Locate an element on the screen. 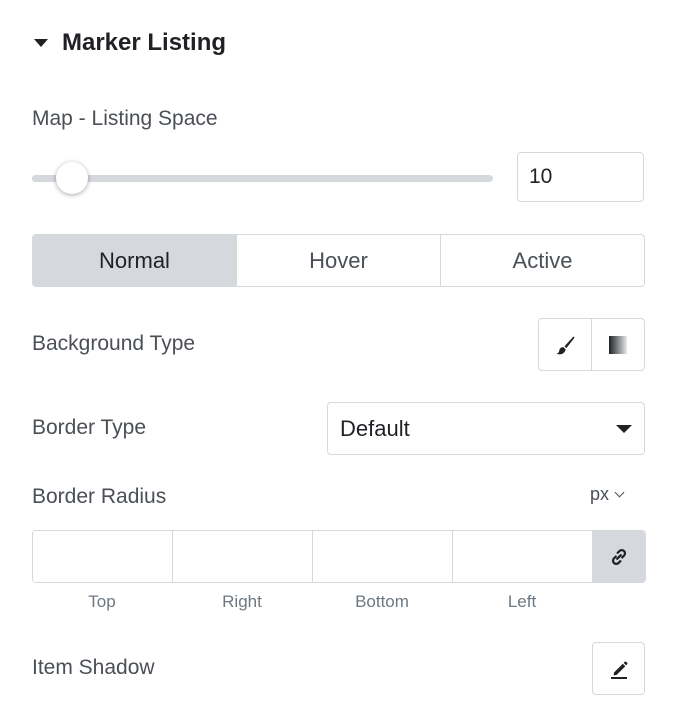 This screenshot has height=714, width=678. dim-label-left: Left is located at coordinates (522, 601).